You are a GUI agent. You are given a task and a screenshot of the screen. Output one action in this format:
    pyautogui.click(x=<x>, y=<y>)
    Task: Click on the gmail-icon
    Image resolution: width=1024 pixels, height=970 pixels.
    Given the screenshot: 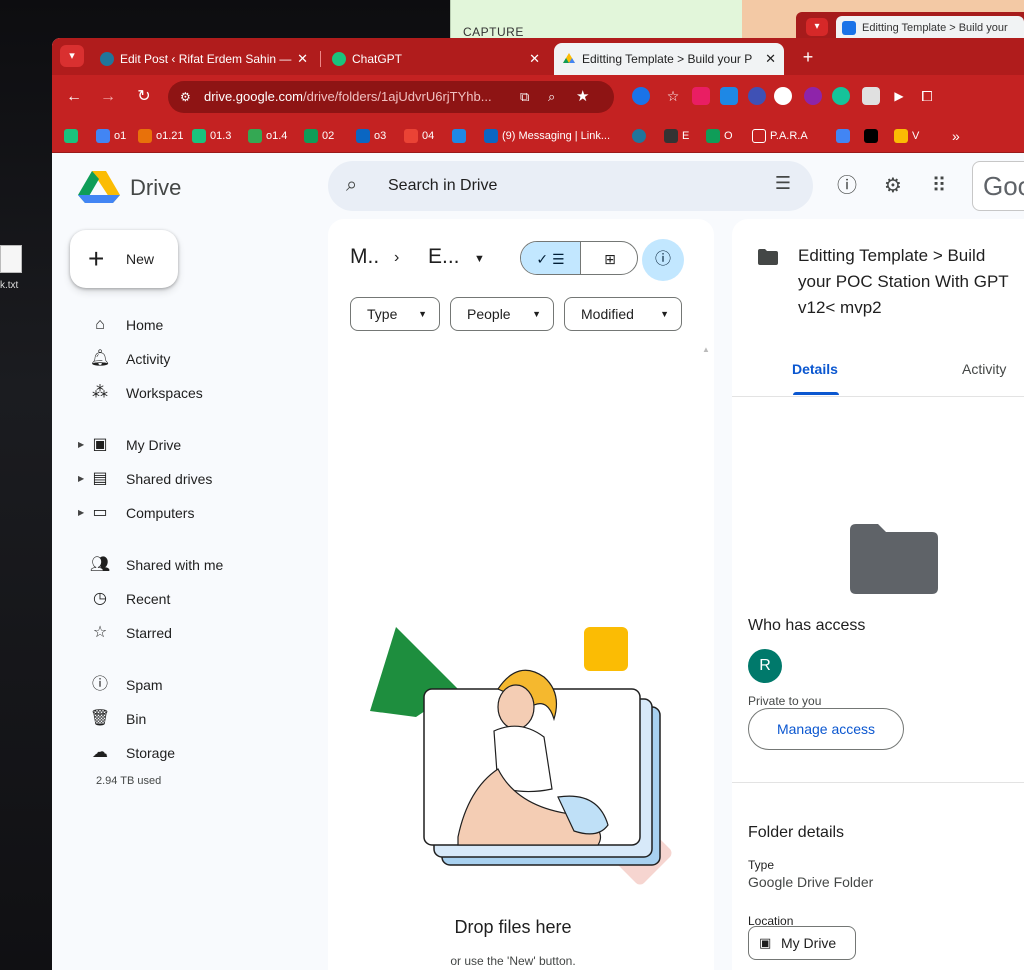 What is the action you would take?
    pyautogui.click(x=411, y=136)
    